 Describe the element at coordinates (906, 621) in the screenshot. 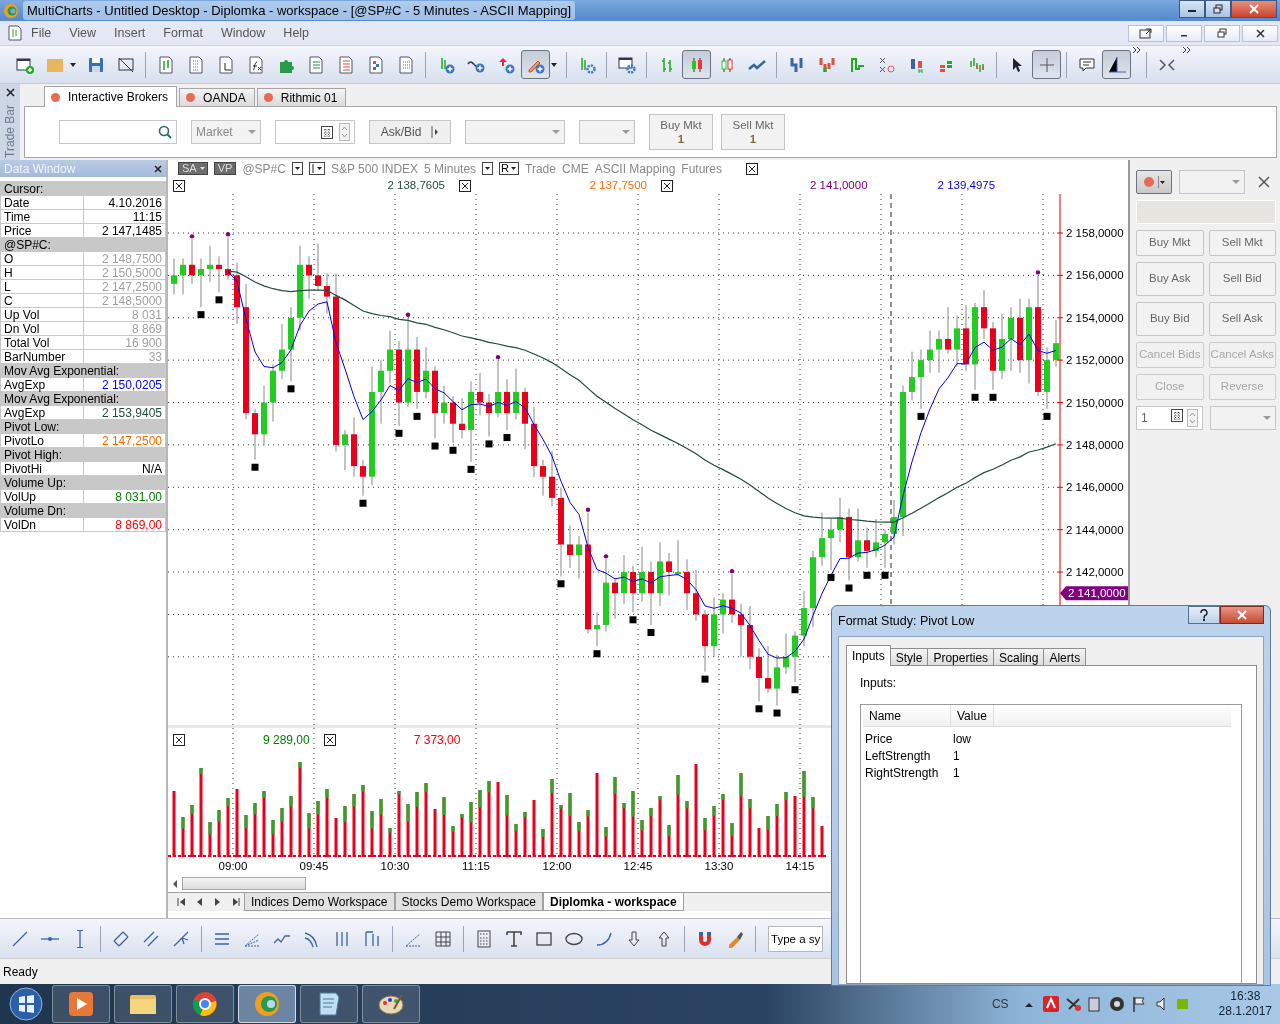

I see `dialog-title: Format Study: Pivot Low` at that location.